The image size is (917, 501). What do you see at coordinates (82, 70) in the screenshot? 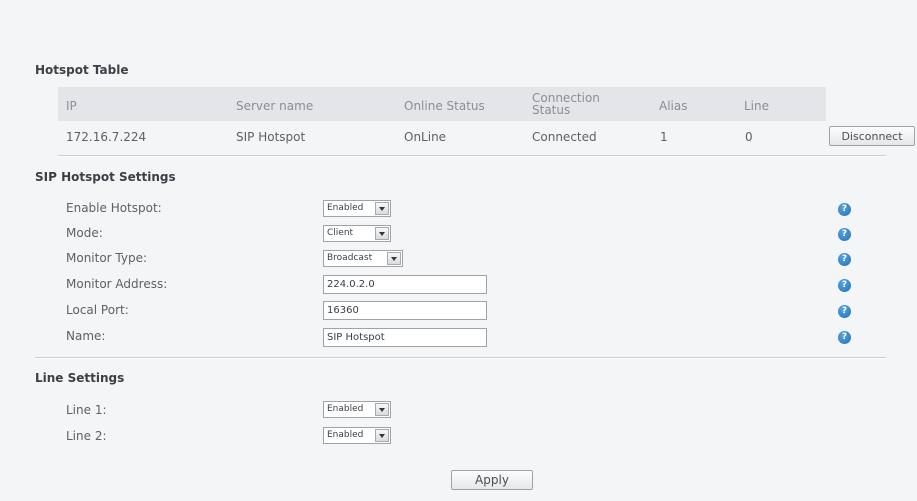
I see `hotspot-table-title: Hotspot Table` at bounding box center [82, 70].